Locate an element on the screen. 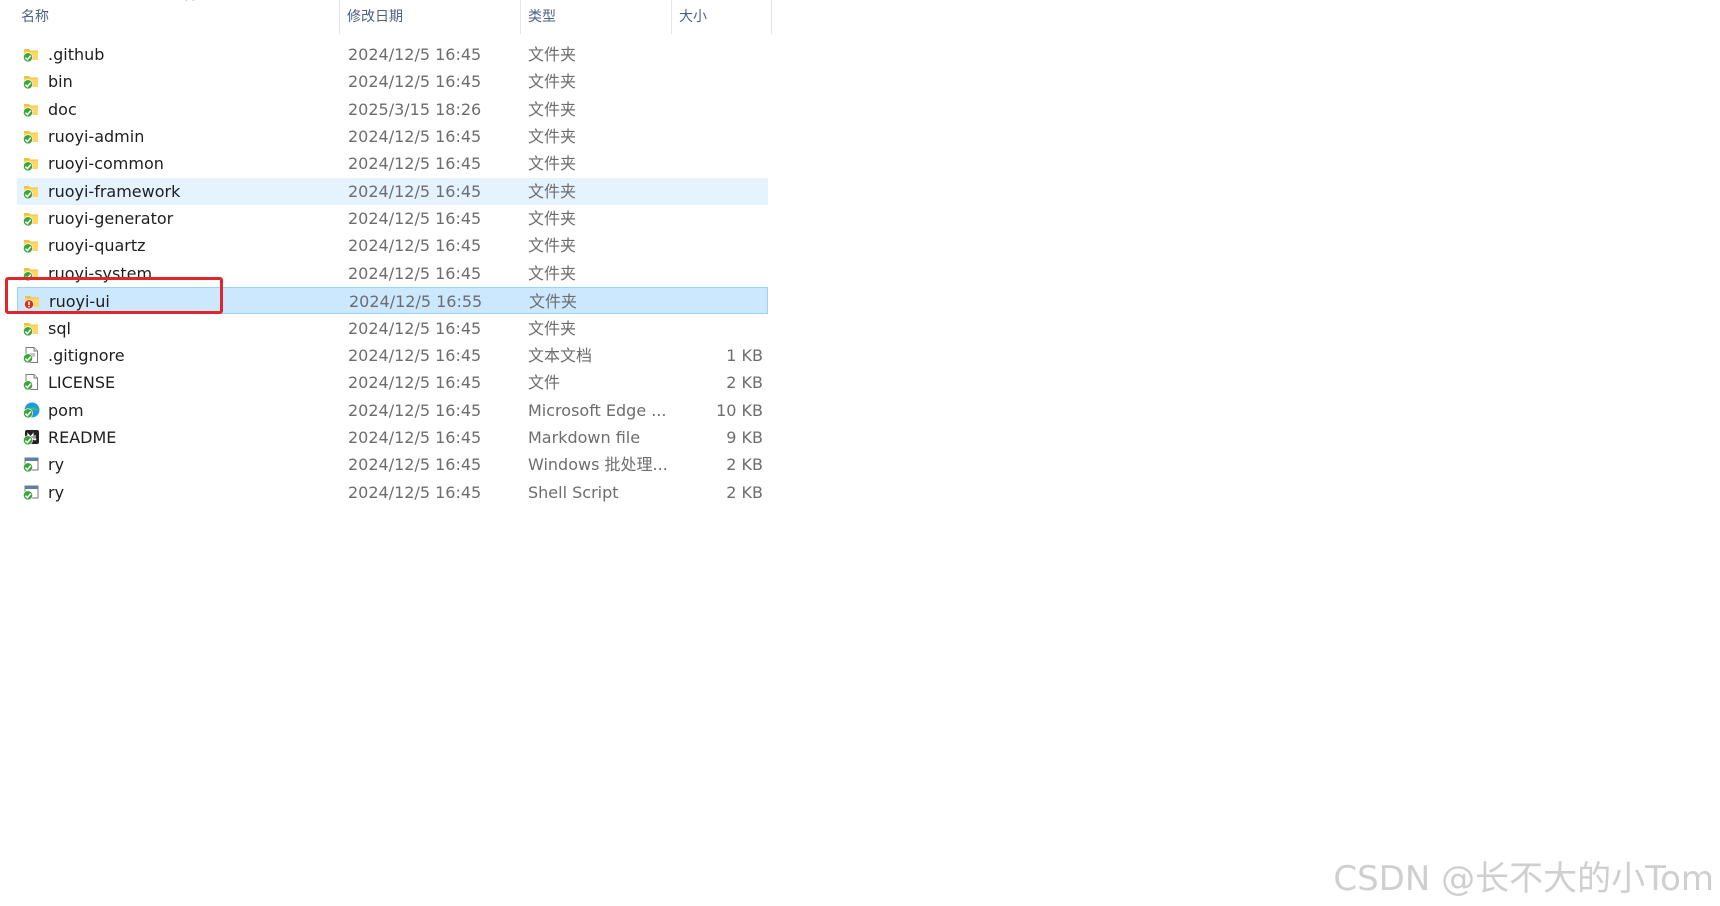 The height and width of the screenshot is (906, 1720). file-size: 1 KB is located at coordinates (744, 355).